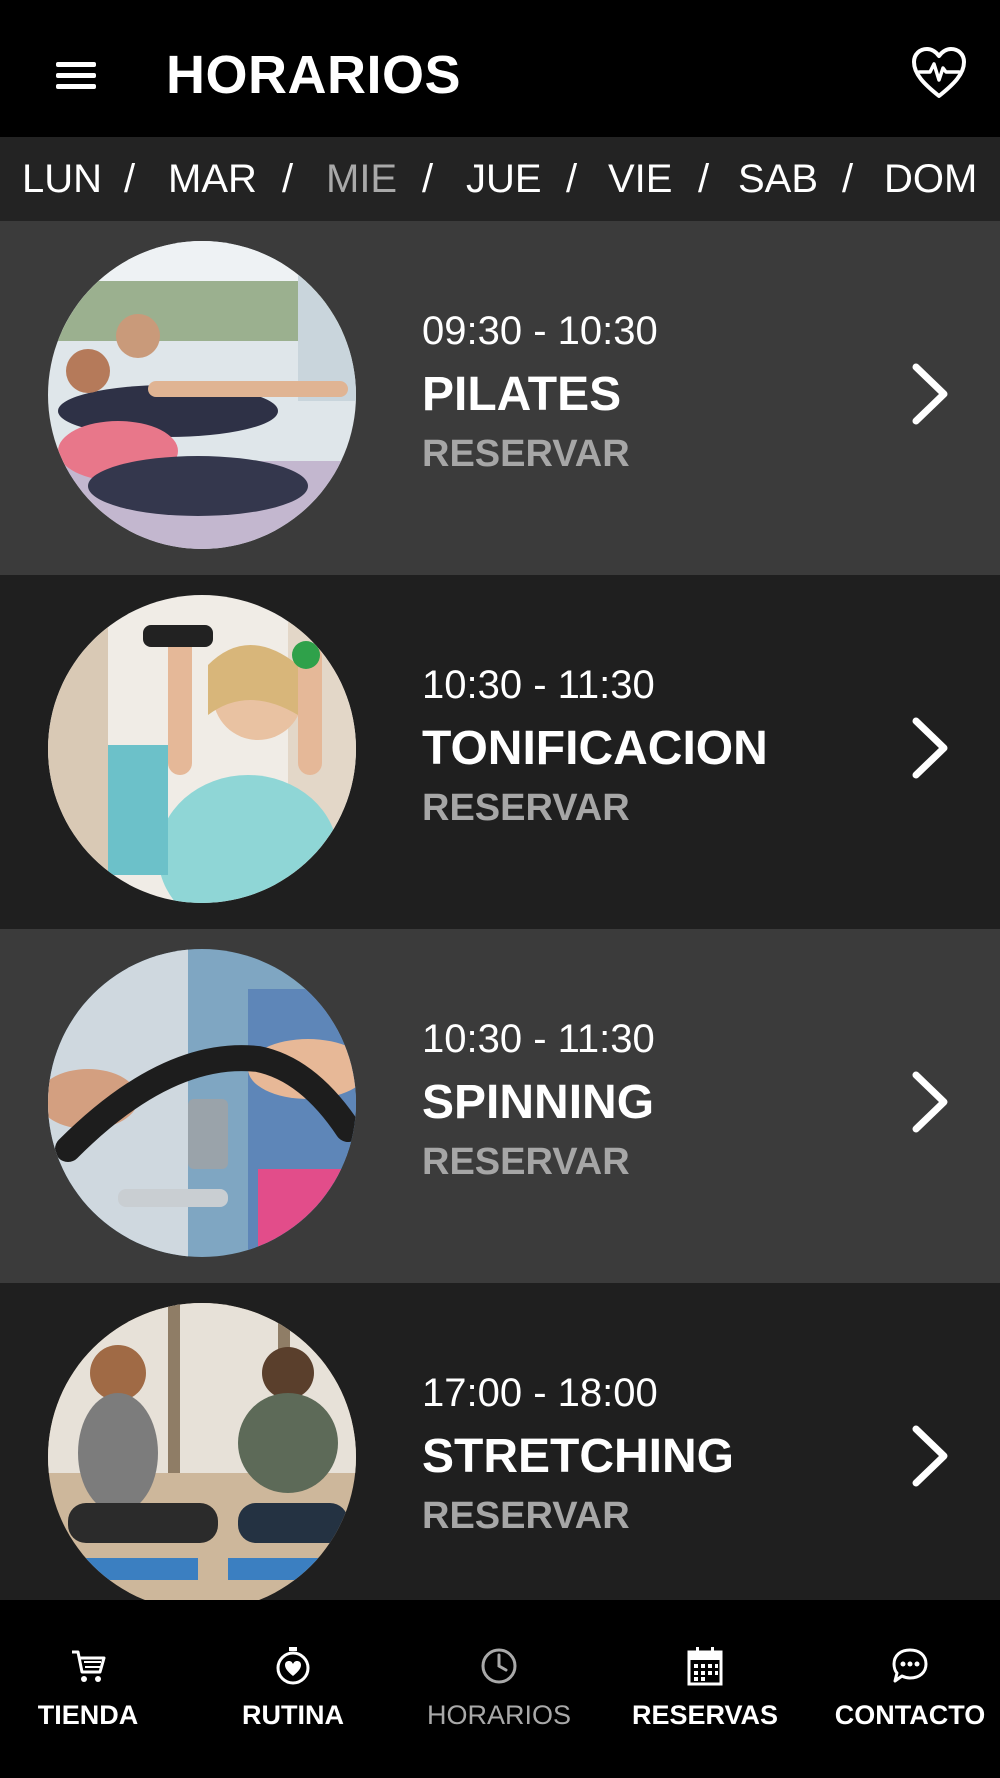 This screenshot has height=1778, width=1000. What do you see at coordinates (314, 75) in the screenshot?
I see `page-title: HORARIOS` at bounding box center [314, 75].